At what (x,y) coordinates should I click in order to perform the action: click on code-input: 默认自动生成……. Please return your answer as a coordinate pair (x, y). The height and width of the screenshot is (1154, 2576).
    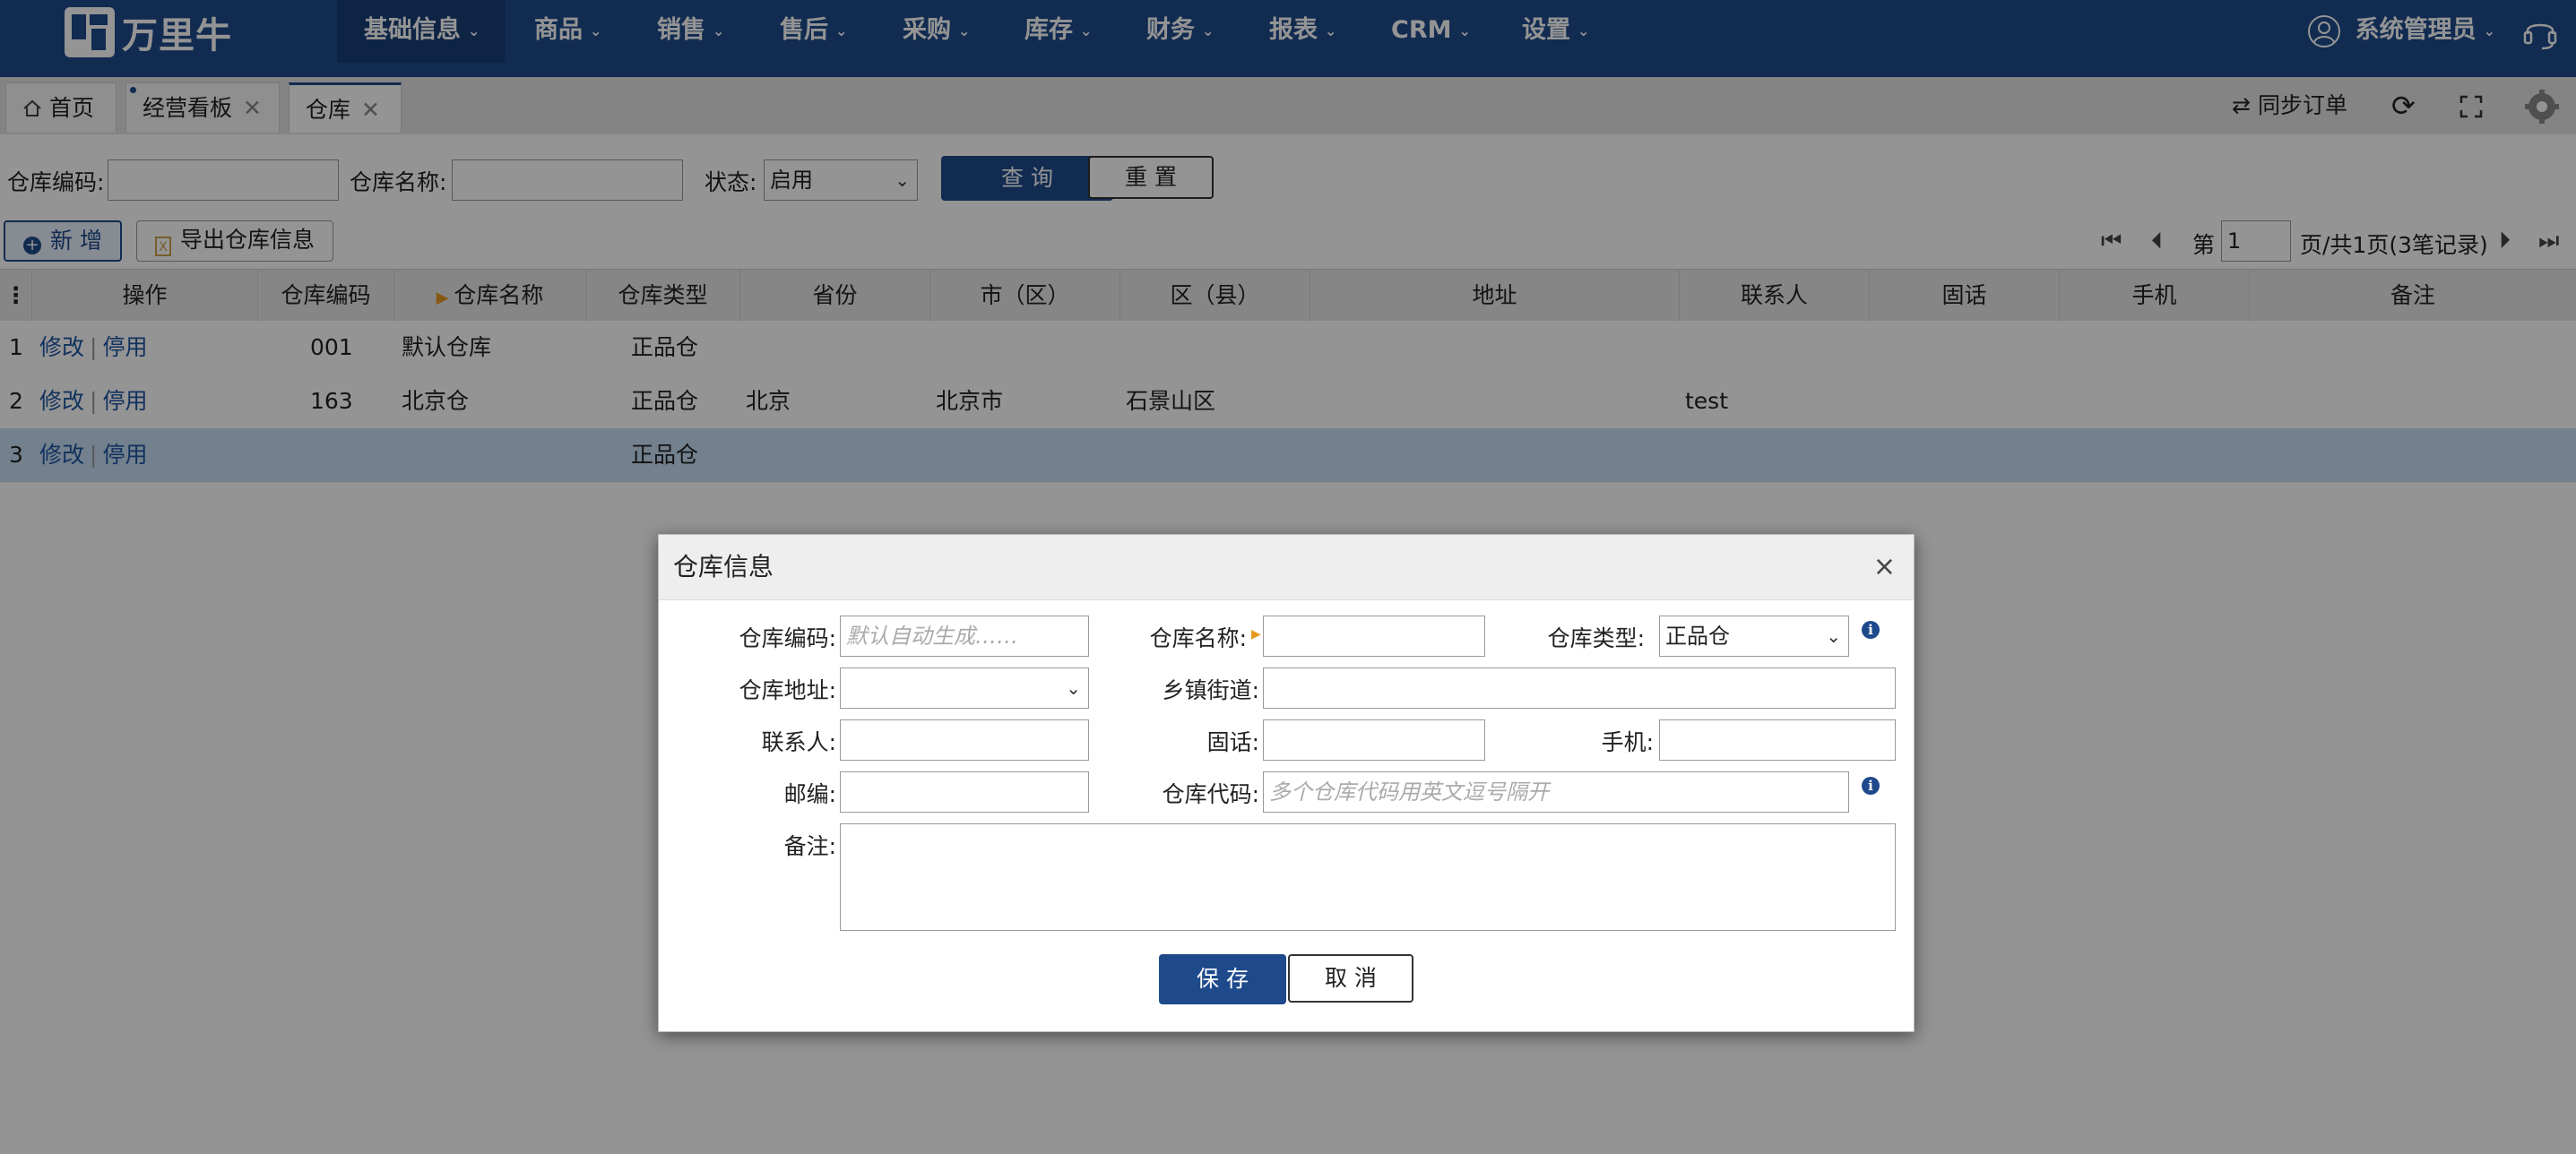
    Looking at the image, I should click on (964, 636).